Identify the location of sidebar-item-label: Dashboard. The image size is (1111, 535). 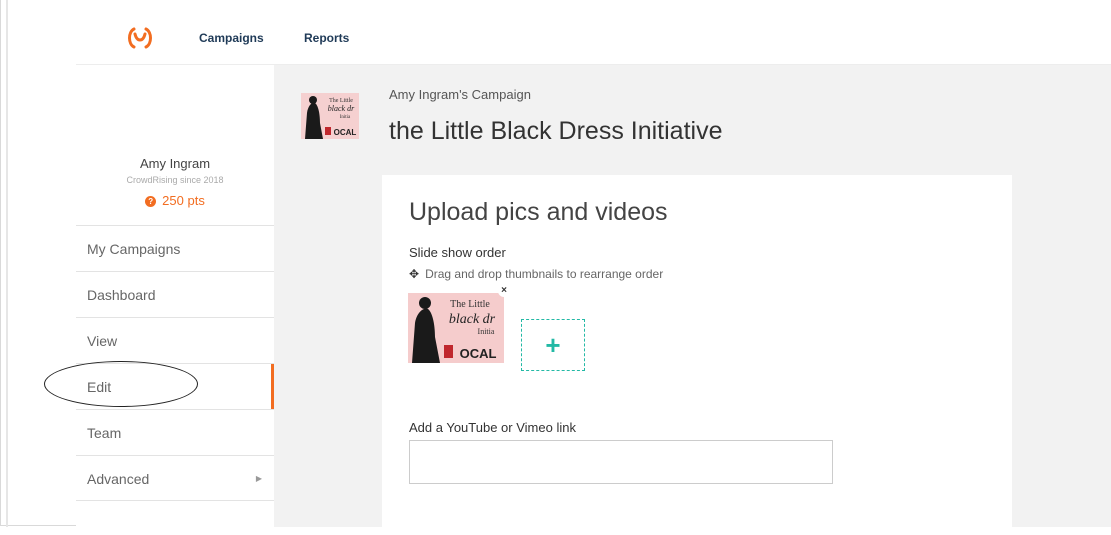
(121, 295).